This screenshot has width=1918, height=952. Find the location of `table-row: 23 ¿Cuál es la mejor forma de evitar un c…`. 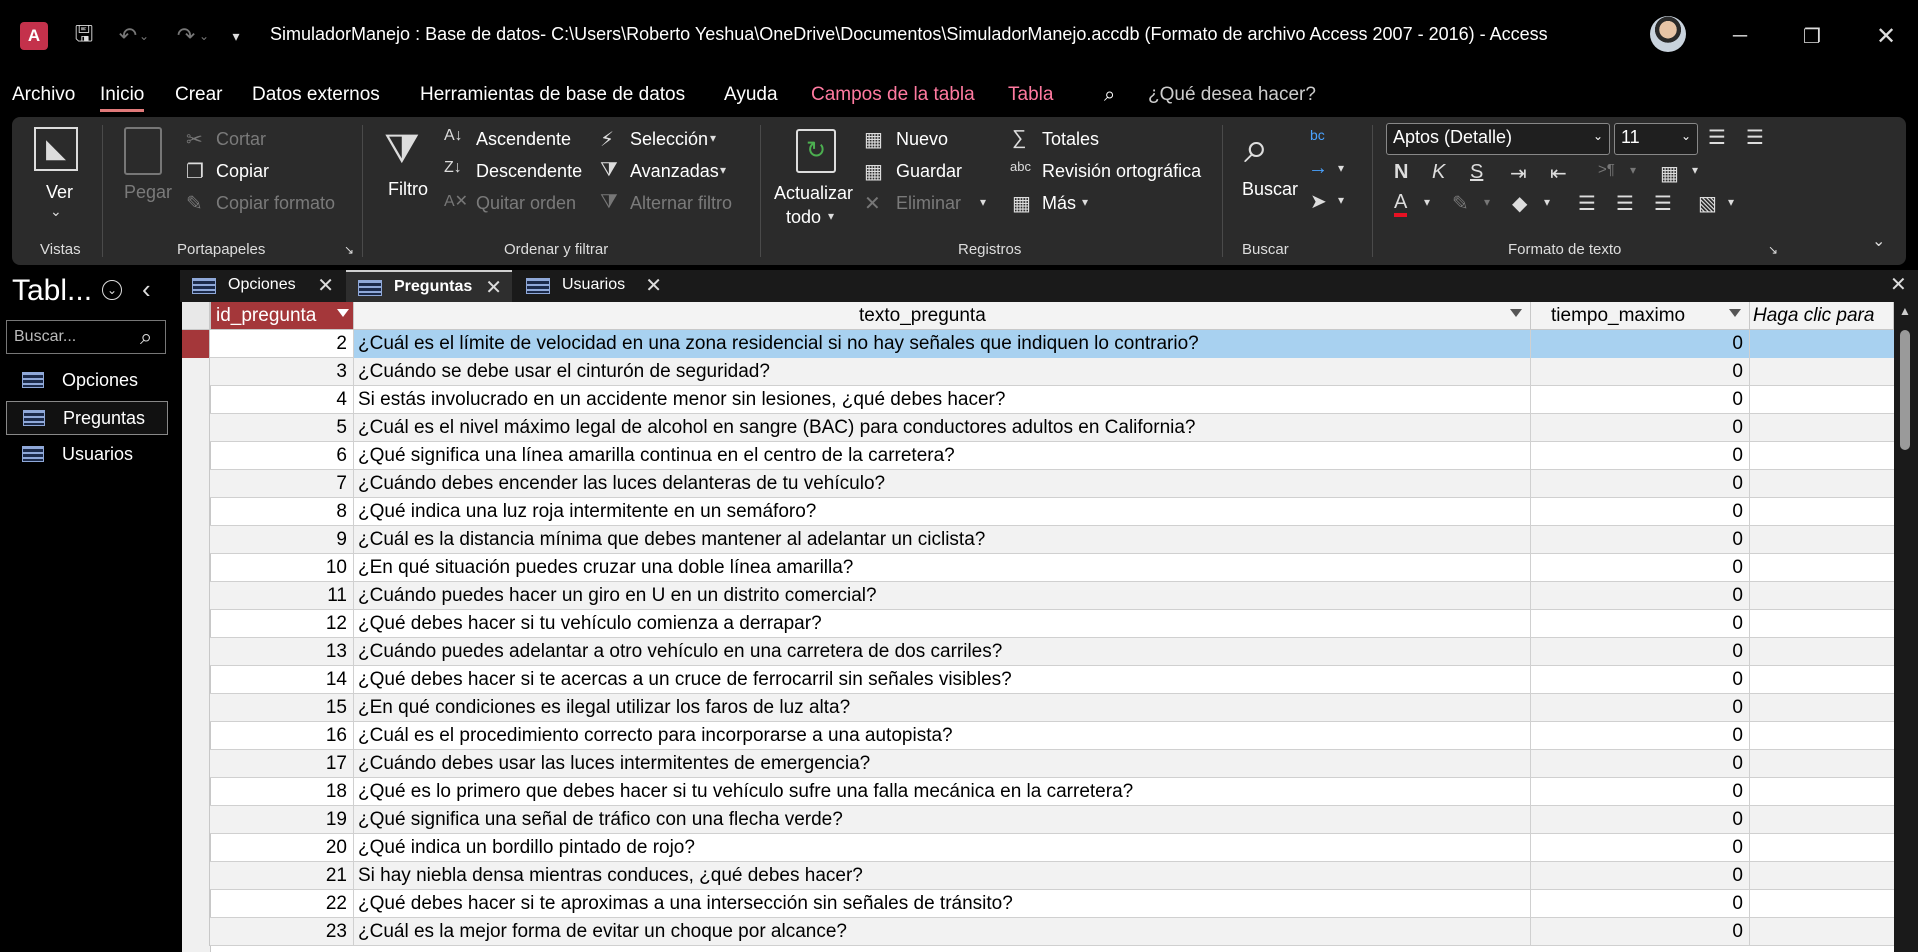

table-row: 23 ¿Cuál es la mejor forma de evitar un c… is located at coordinates (1038, 932).